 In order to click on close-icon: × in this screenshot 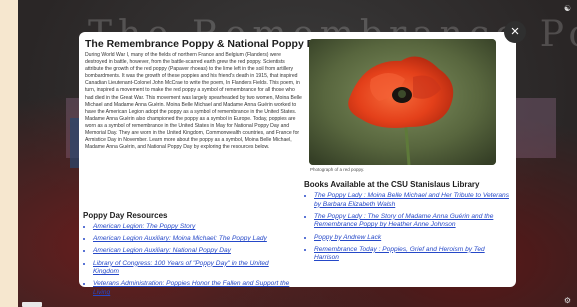, I will do `click(515, 31)`.